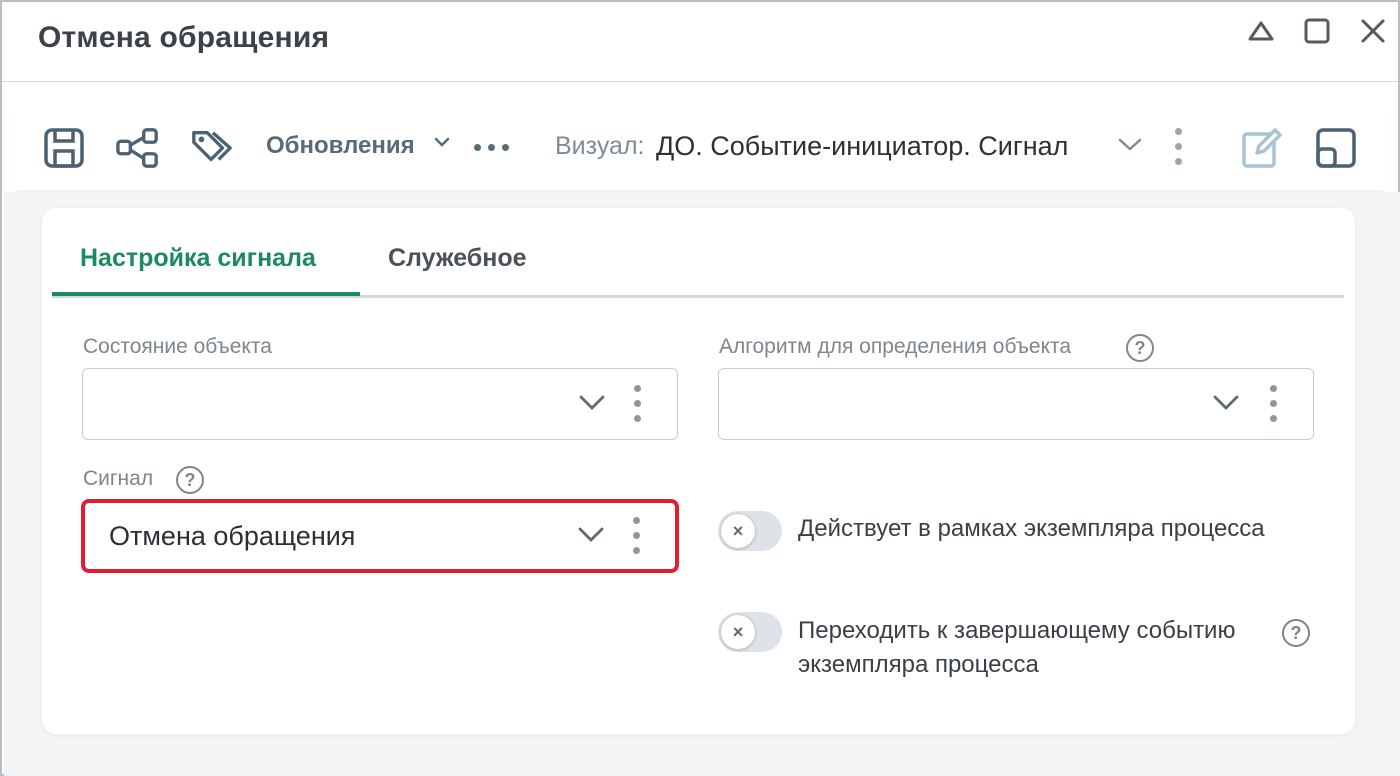 The image size is (1400, 776). I want to click on final-event-toggle-label-line1: Переходить к завершающему событию, so click(1017, 630).